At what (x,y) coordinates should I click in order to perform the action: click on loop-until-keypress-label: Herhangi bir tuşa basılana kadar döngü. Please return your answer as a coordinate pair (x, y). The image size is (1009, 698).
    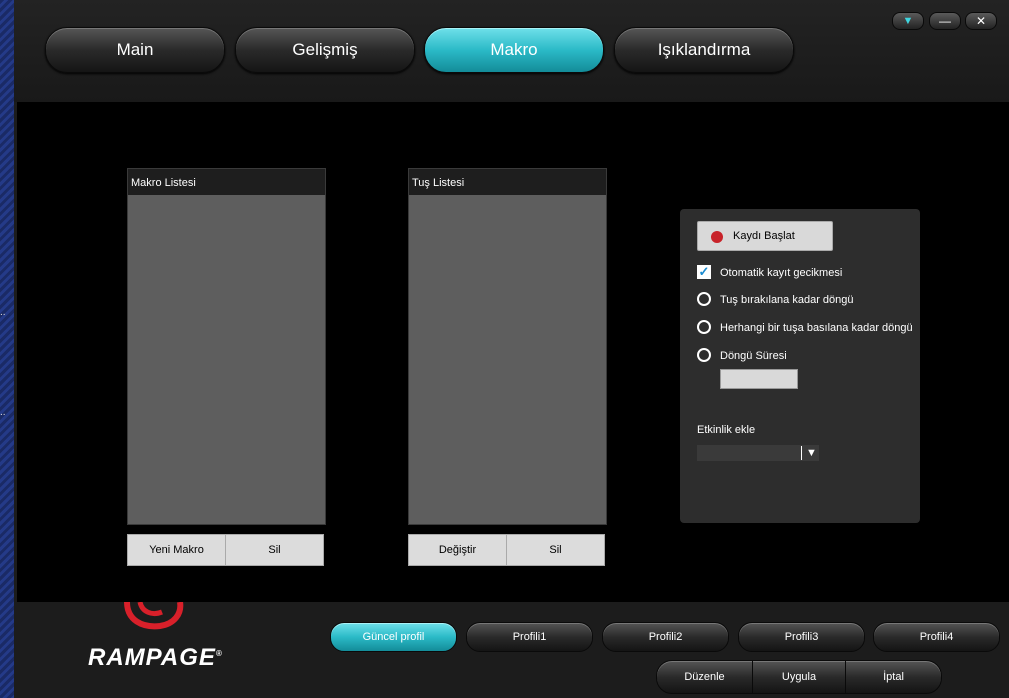
    Looking at the image, I should click on (816, 328).